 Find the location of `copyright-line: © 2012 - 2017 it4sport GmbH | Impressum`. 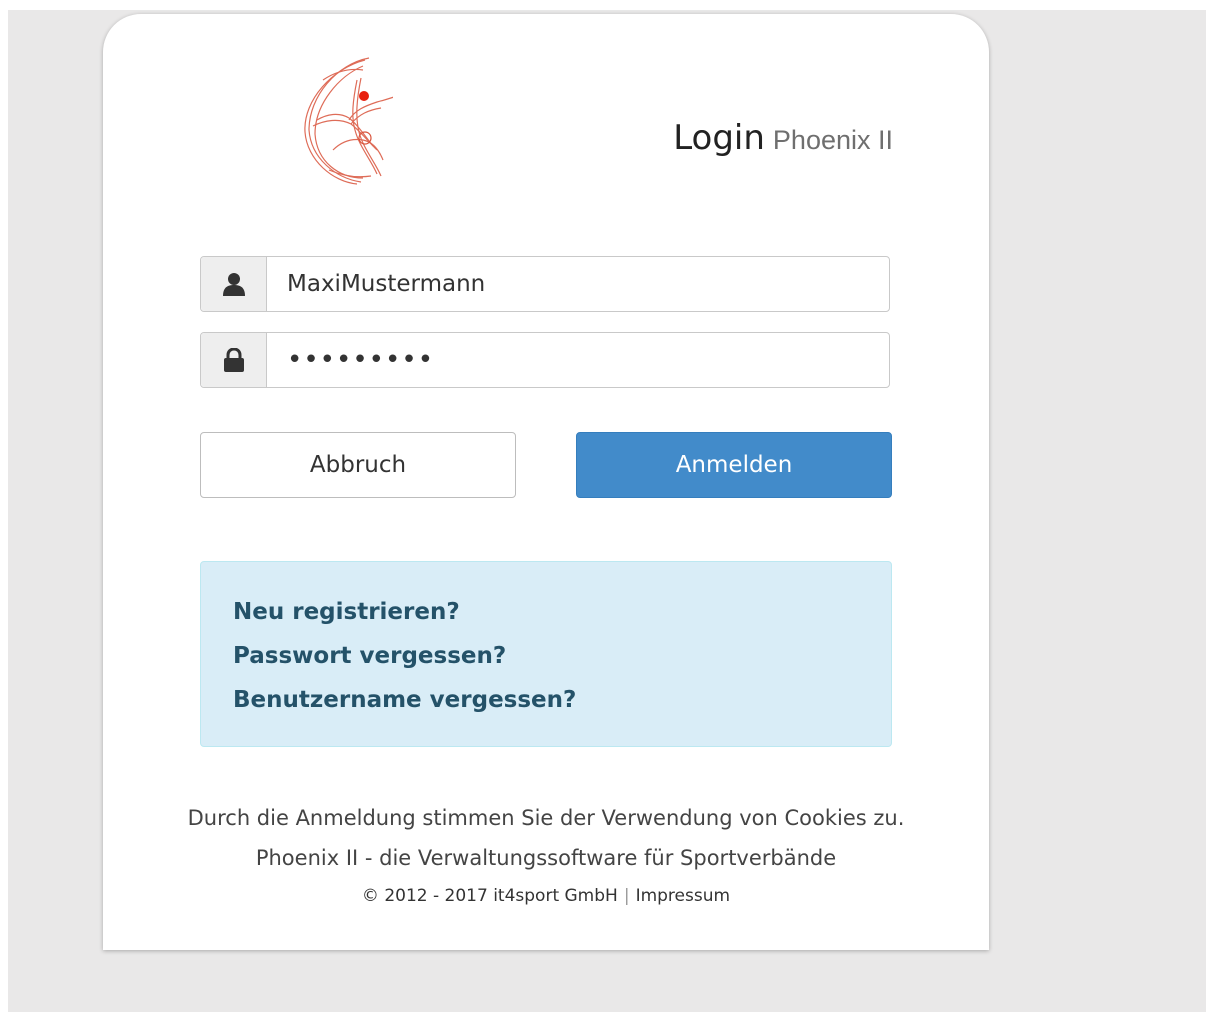

copyright-line: © 2012 - 2017 it4sport GmbH | Impressum is located at coordinates (546, 896).